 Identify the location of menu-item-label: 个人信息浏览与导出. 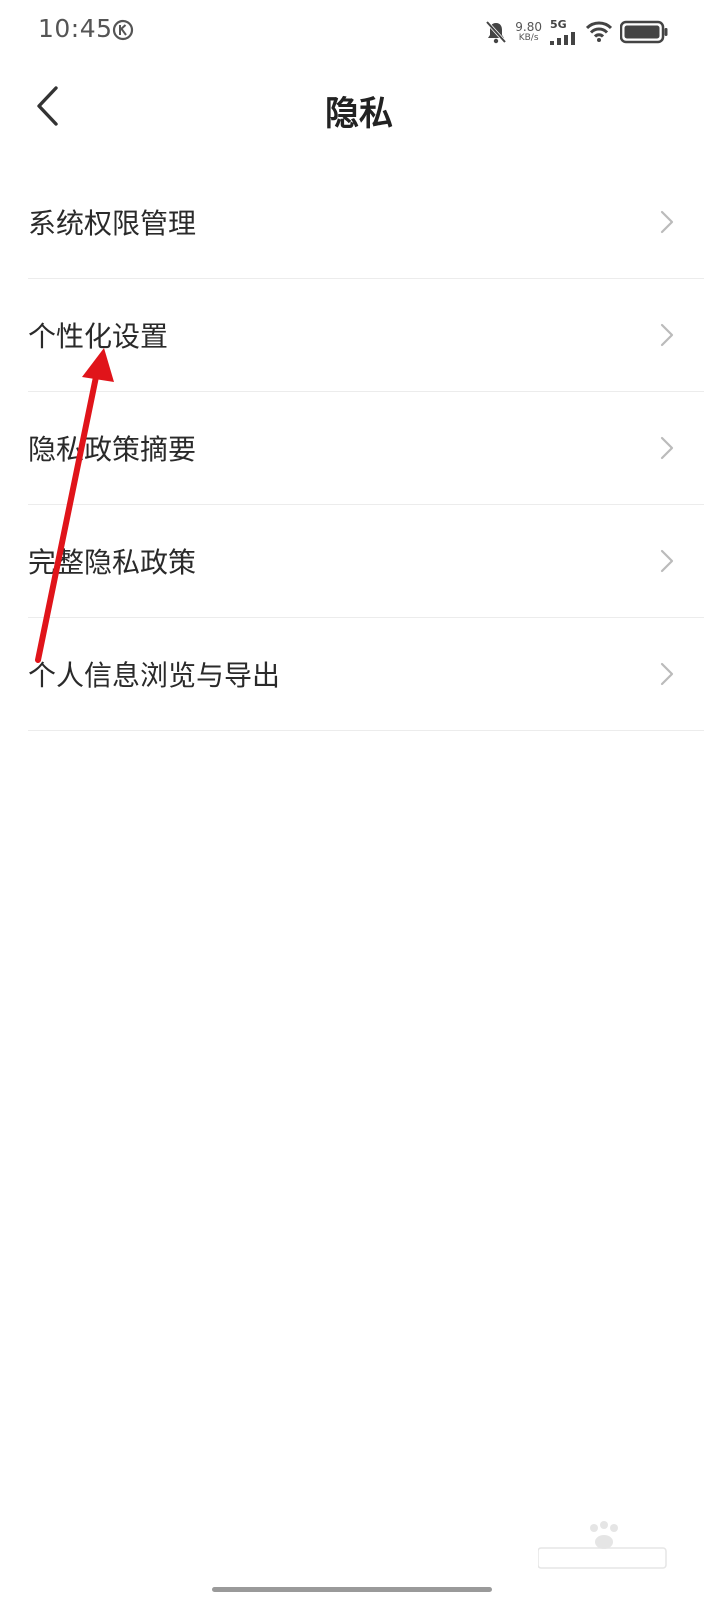
(154, 675).